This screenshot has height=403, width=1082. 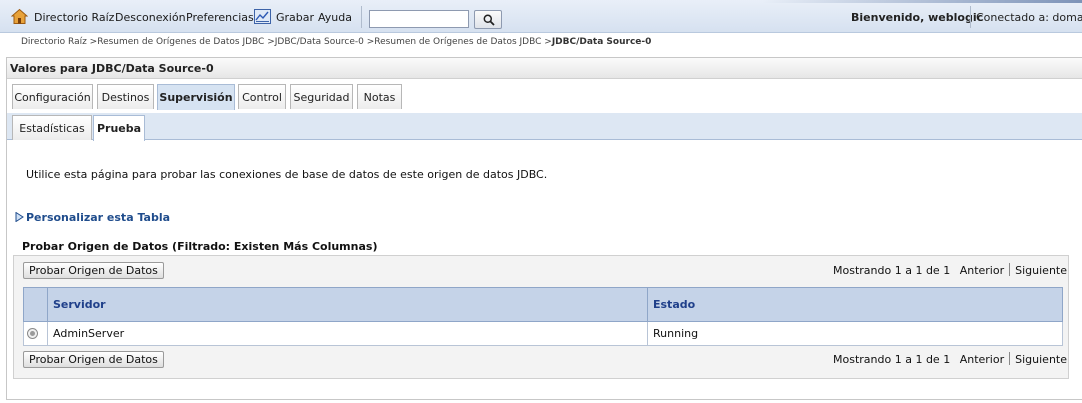 What do you see at coordinates (52, 96) in the screenshot?
I see `tab-configuracion: Configuración` at bounding box center [52, 96].